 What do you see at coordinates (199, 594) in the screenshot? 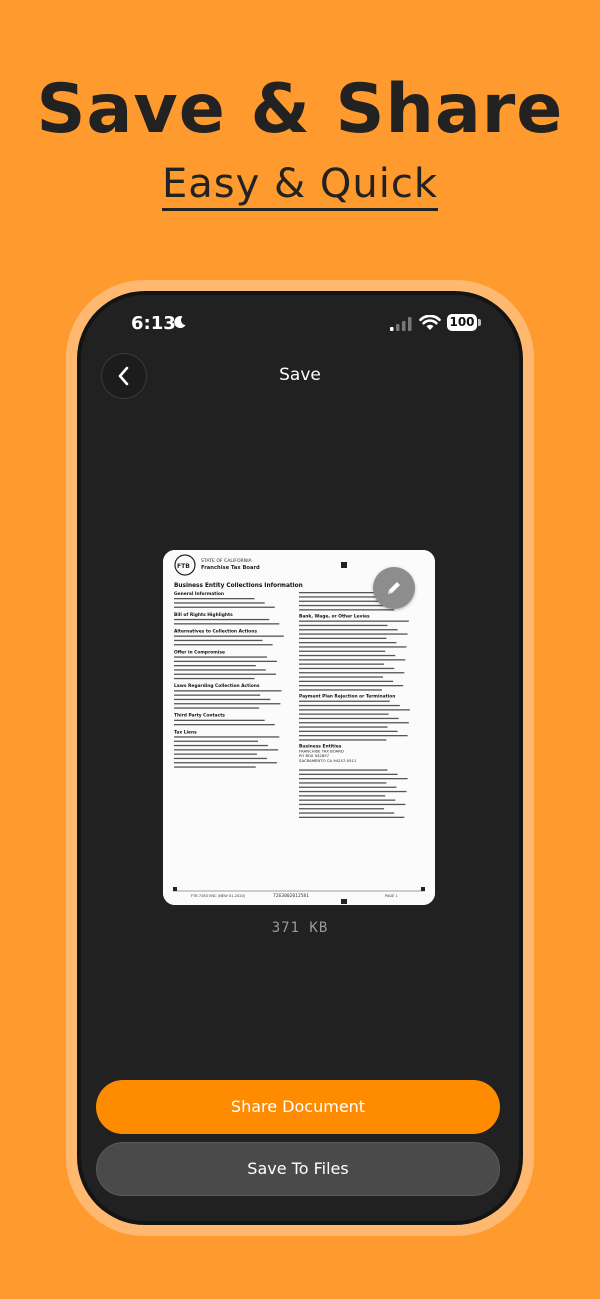
I see `doc-section-heading: General Information` at bounding box center [199, 594].